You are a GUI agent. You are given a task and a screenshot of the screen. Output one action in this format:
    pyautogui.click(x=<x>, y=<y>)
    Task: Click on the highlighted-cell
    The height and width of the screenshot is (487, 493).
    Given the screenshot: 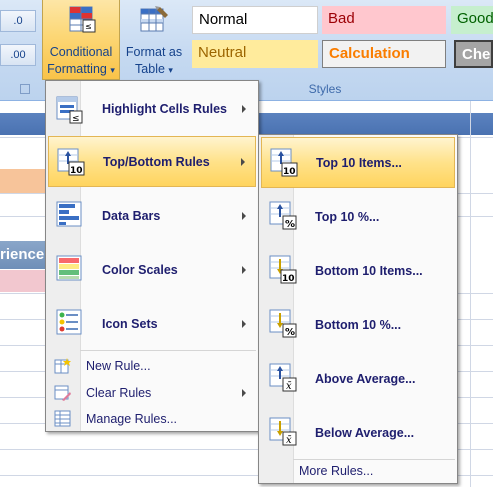 What is the action you would take?
    pyautogui.click(x=24, y=281)
    